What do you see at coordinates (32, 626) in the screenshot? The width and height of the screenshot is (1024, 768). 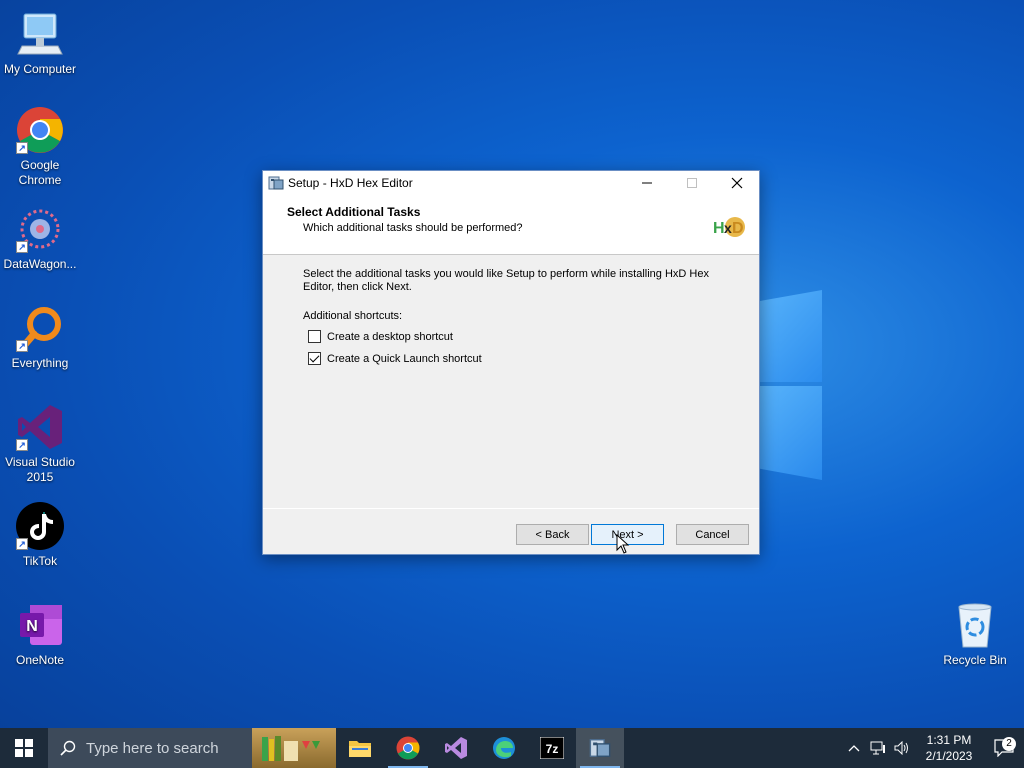 I see `svg-text: N` at bounding box center [32, 626].